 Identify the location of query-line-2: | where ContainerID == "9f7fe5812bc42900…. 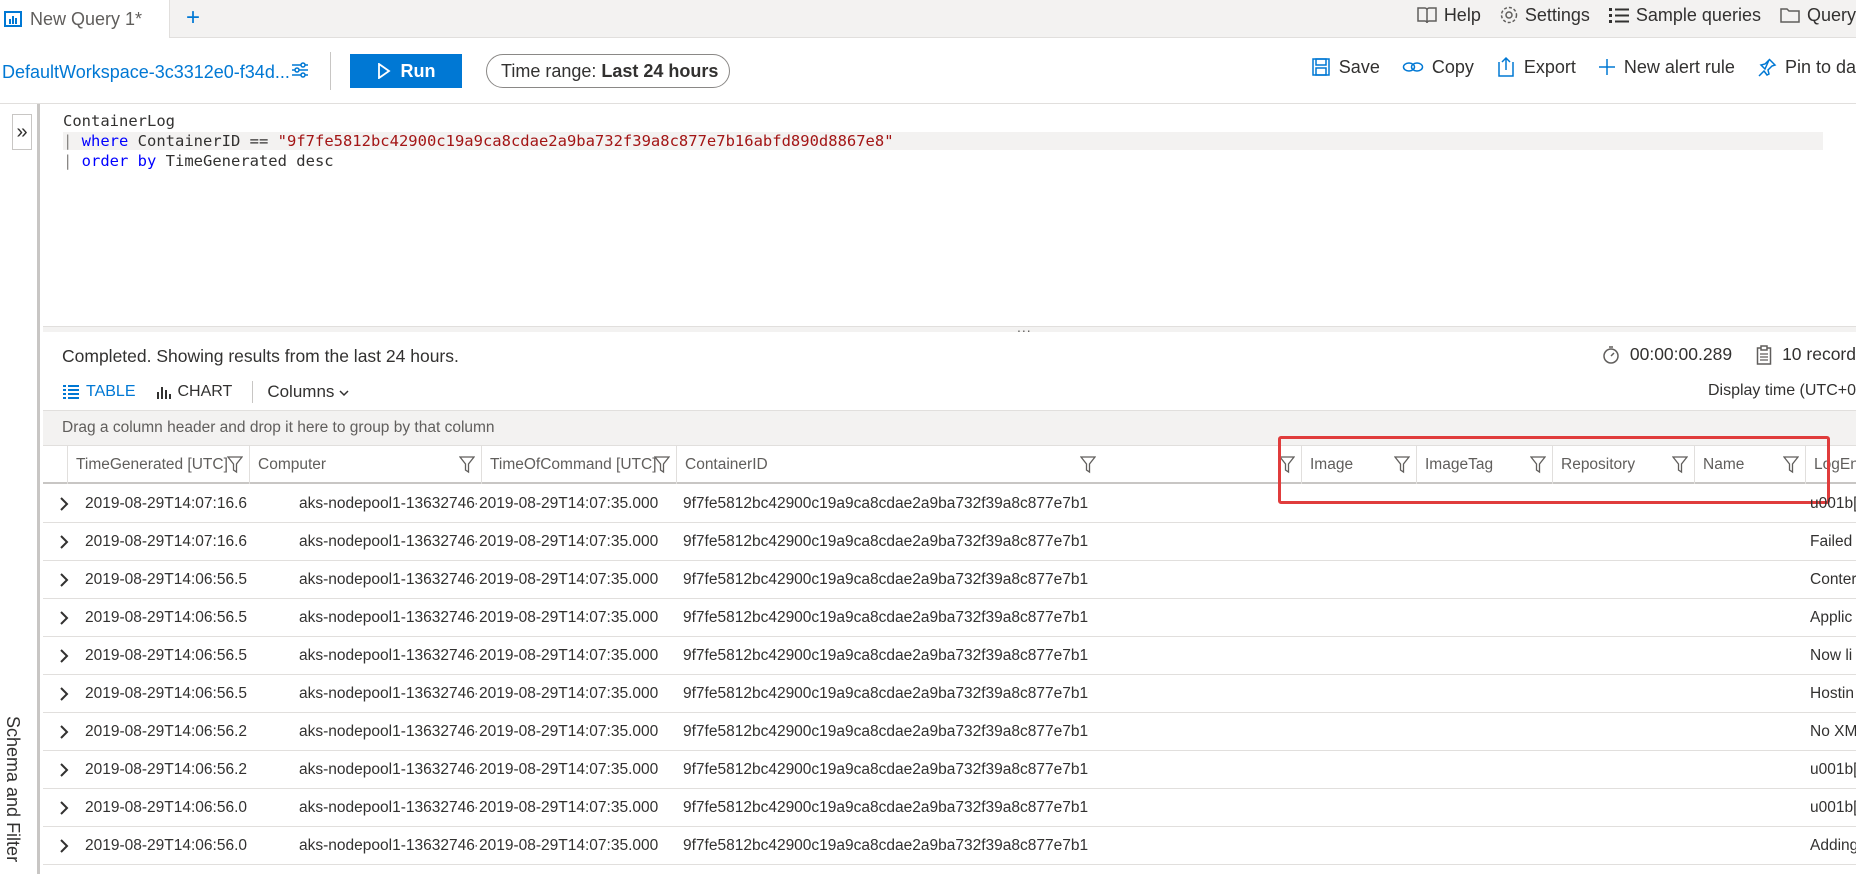
(943, 141).